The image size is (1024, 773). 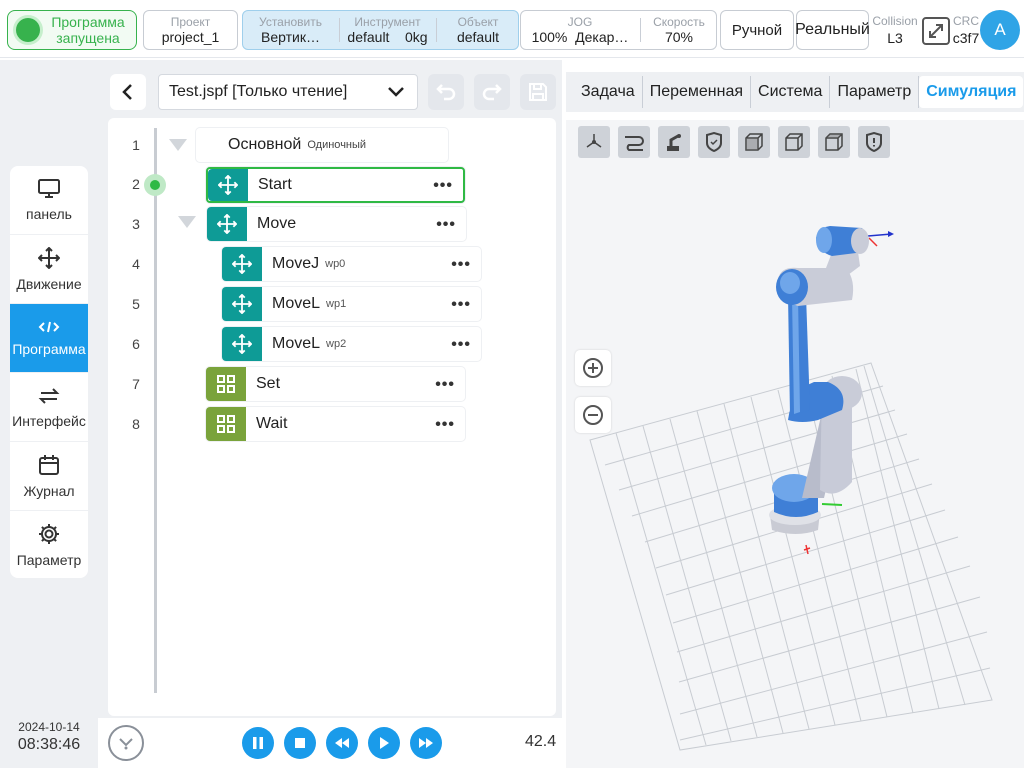 What do you see at coordinates (290, 22) in the screenshot?
I see `install-label: Установить` at bounding box center [290, 22].